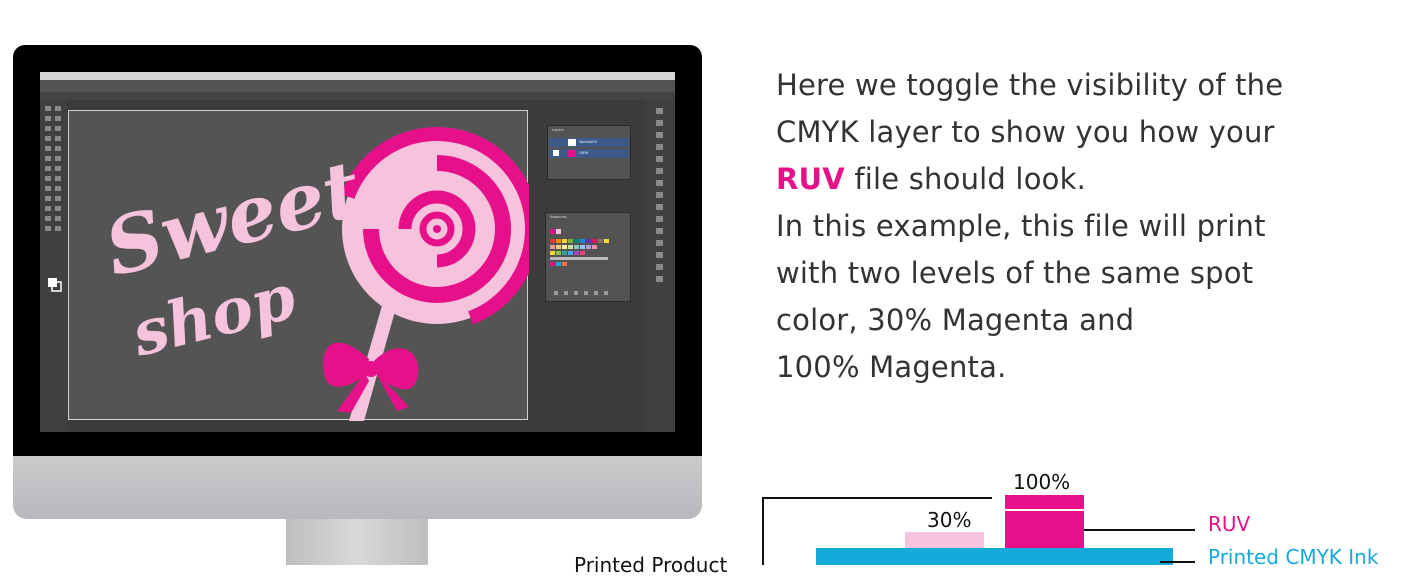  Describe the element at coordinates (1044, 502) in the screenshot. I see `ruv-100-block-top` at that location.